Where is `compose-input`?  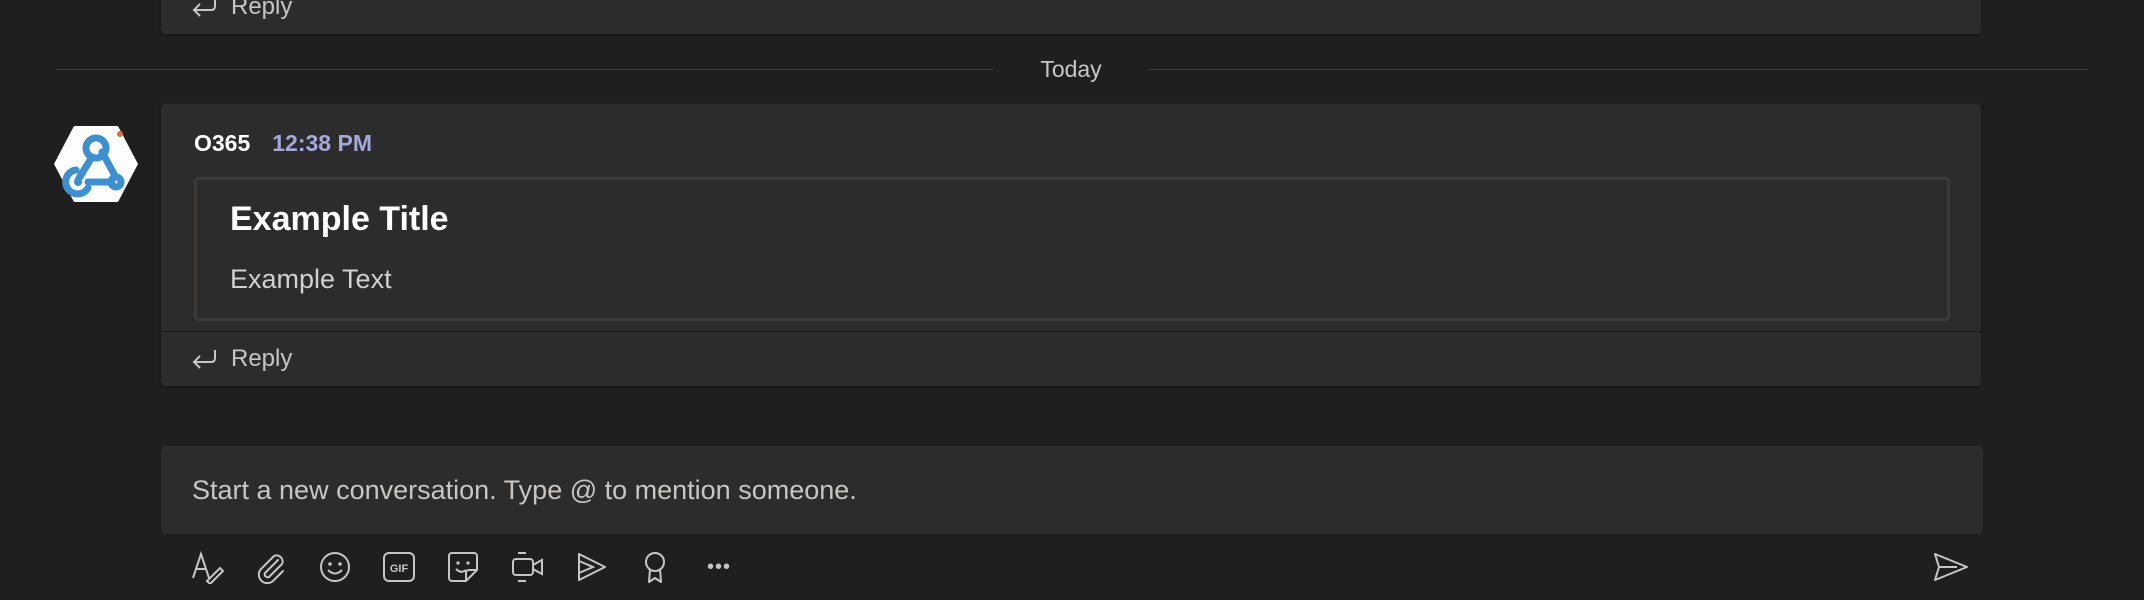
compose-input is located at coordinates (1072, 490).